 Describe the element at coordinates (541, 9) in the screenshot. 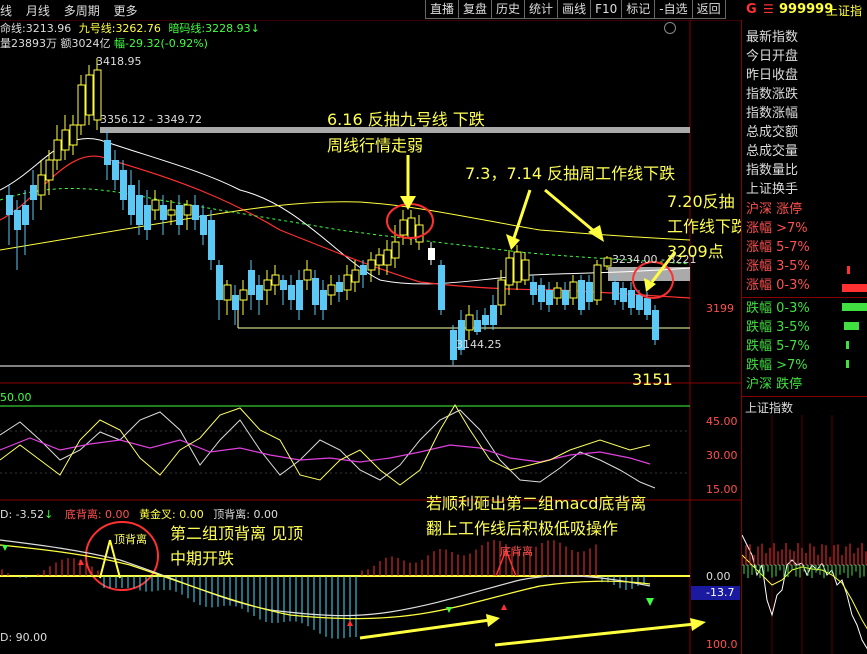

I see `stats-button: 统计` at that location.